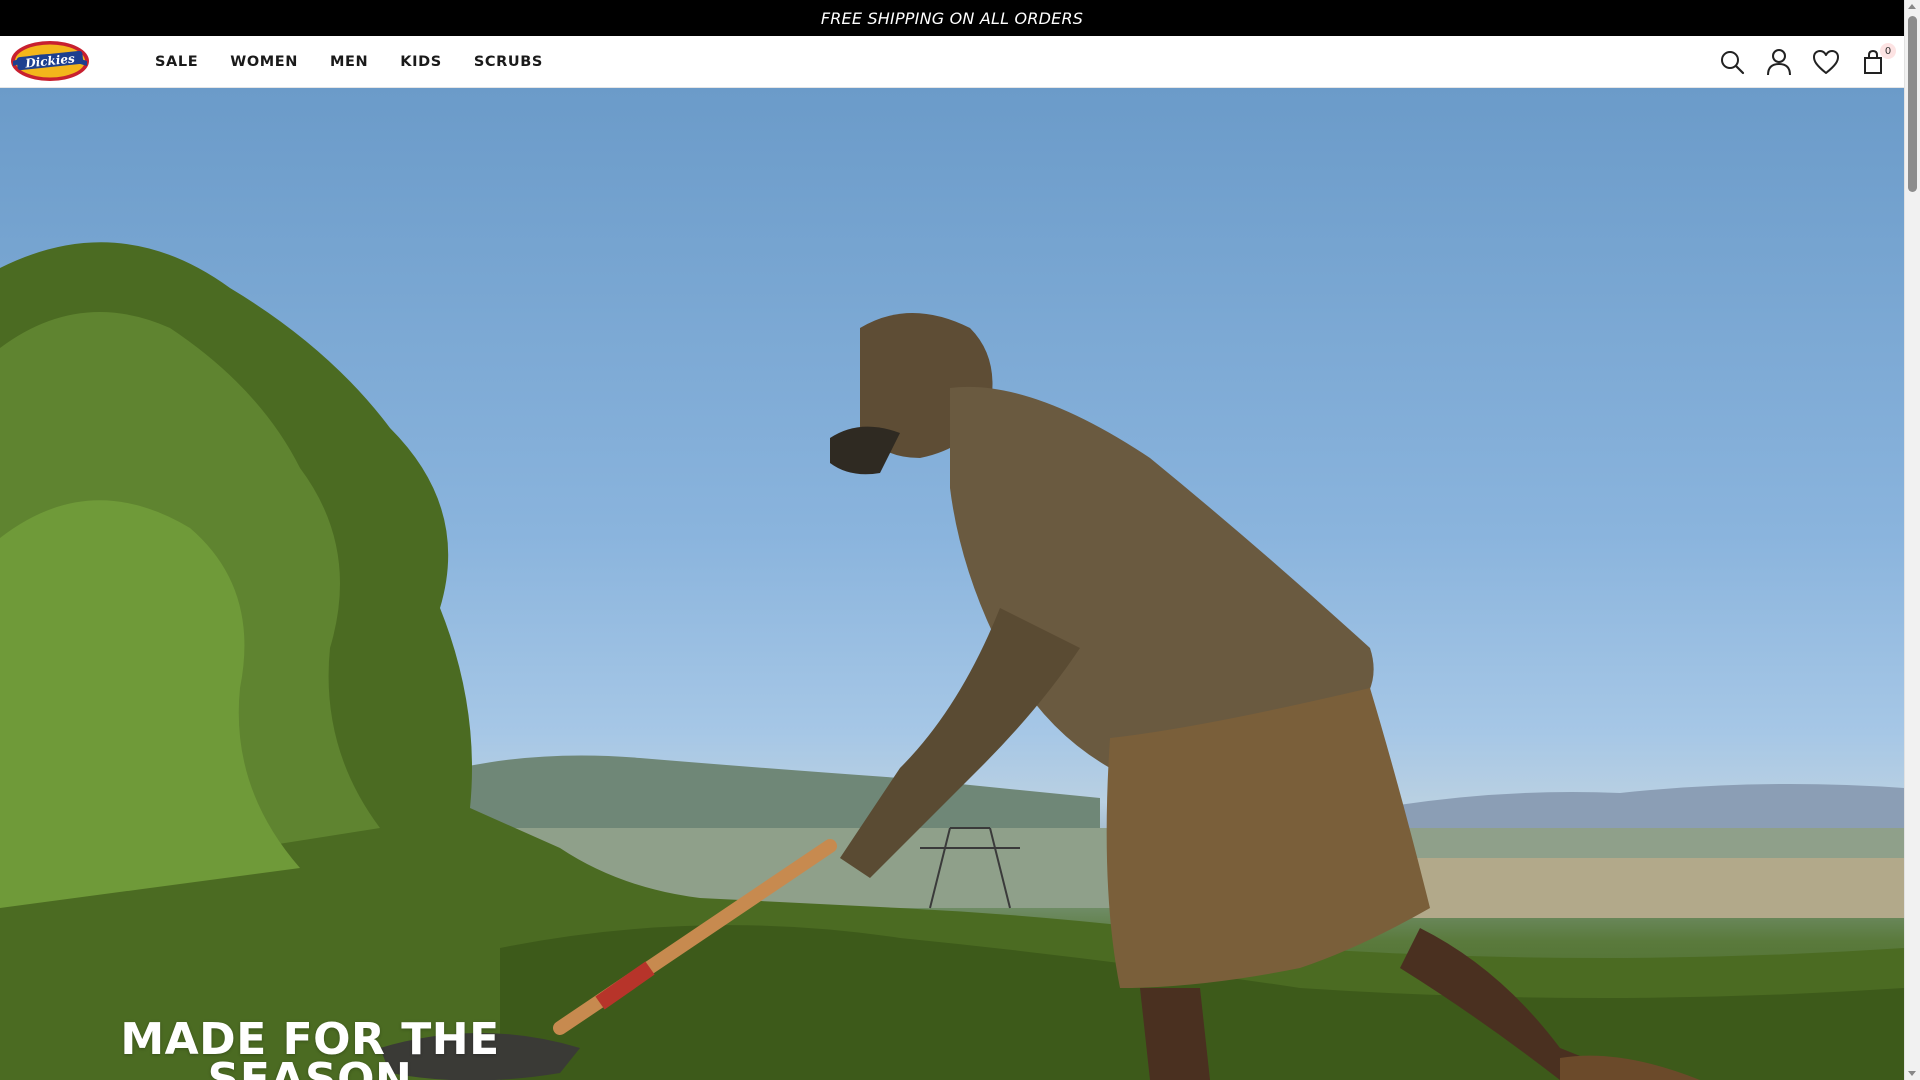  What do you see at coordinates (264, 62) in the screenshot?
I see `nav-item-women: WOMEN` at bounding box center [264, 62].